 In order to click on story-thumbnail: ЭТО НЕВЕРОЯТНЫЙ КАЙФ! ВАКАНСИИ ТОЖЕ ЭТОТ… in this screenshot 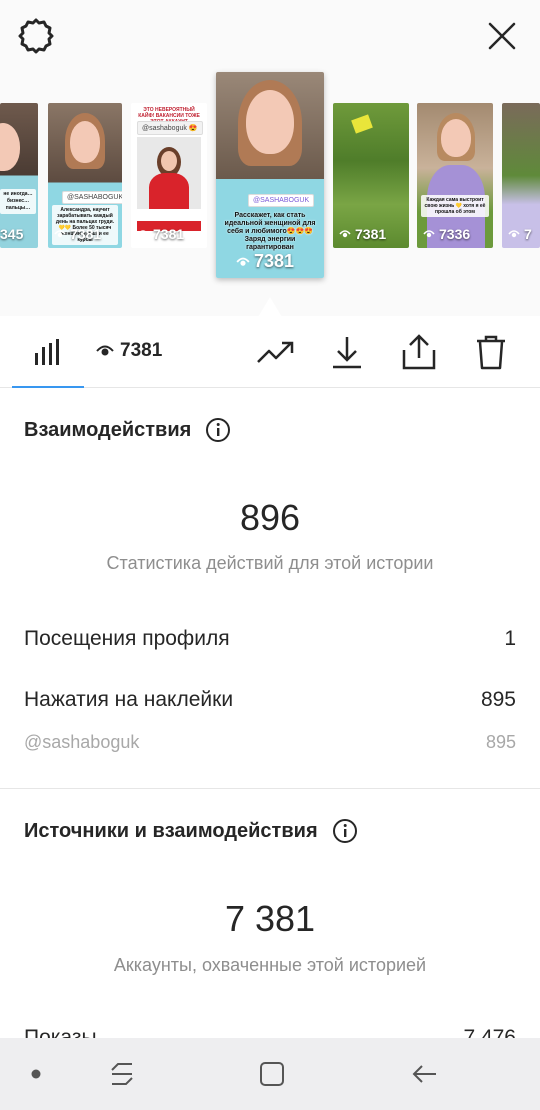, I will do `click(169, 175)`.